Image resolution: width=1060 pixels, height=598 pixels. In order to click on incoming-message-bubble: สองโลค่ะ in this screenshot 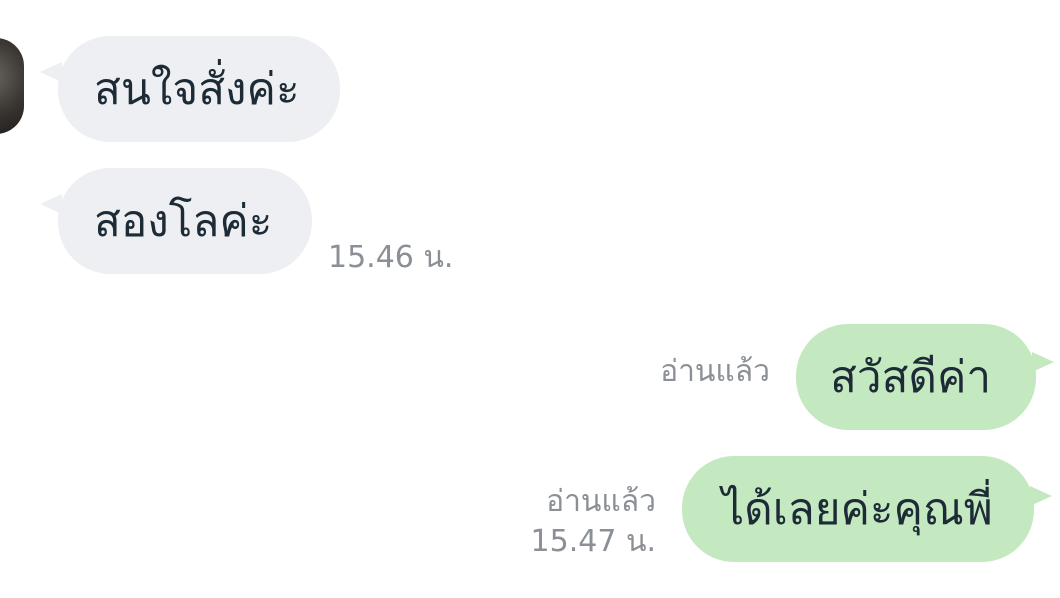, I will do `click(185, 221)`.